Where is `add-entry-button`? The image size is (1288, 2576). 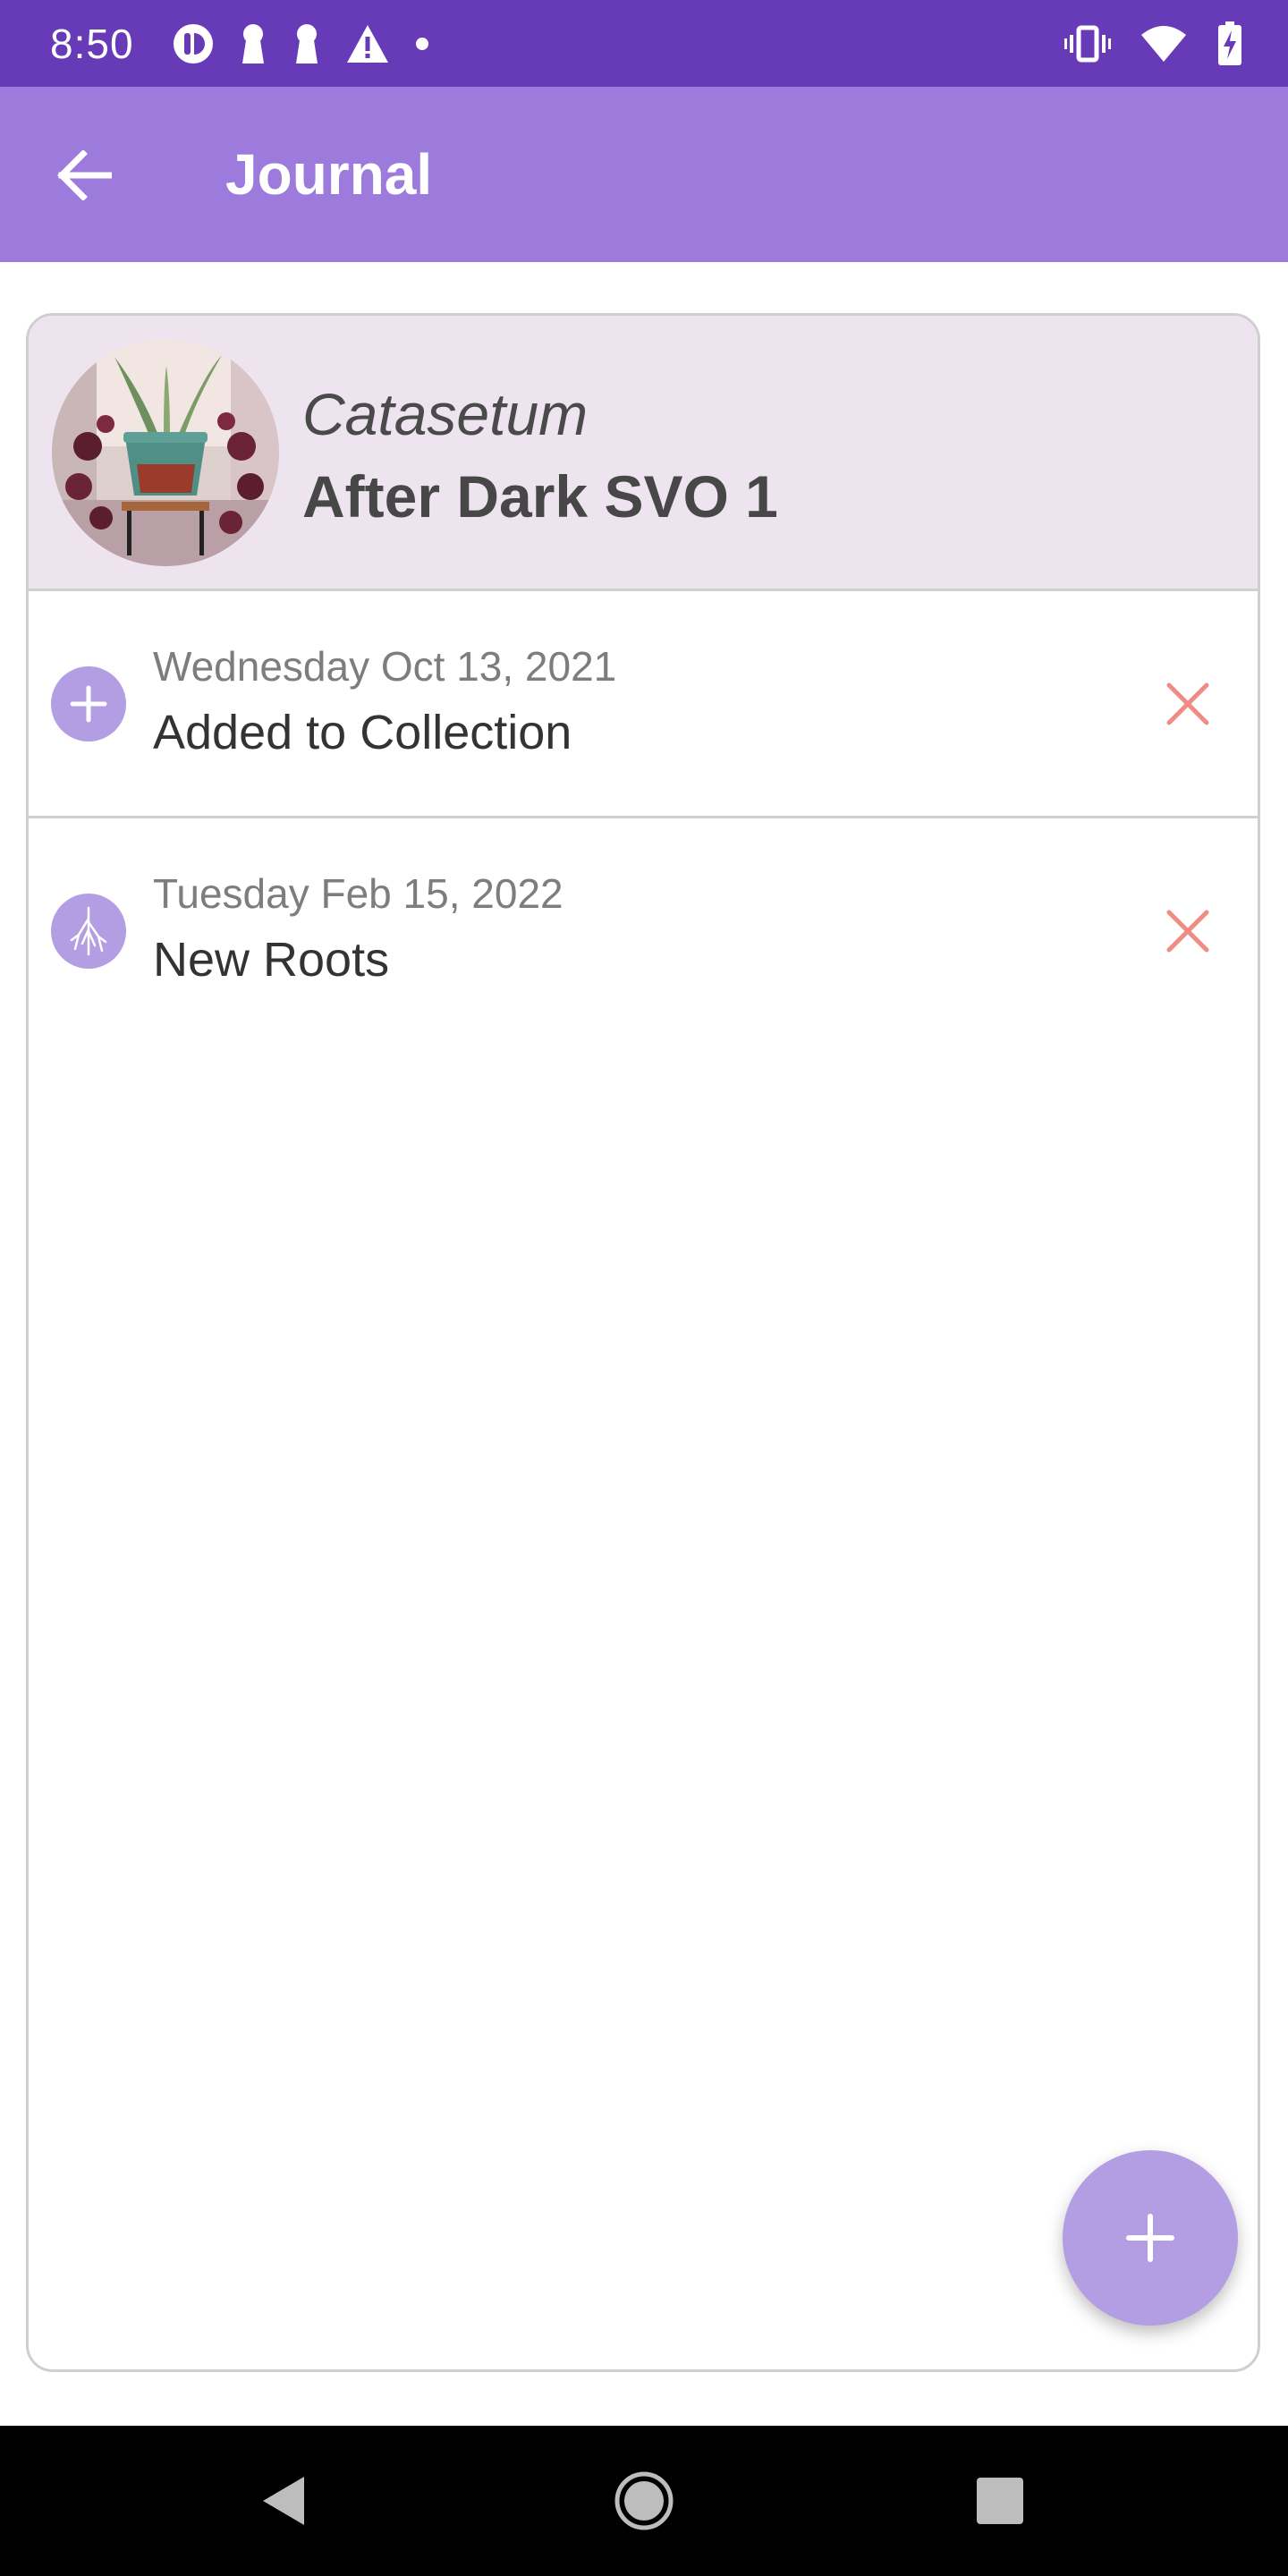
add-entry-button is located at coordinates (1150, 2238).